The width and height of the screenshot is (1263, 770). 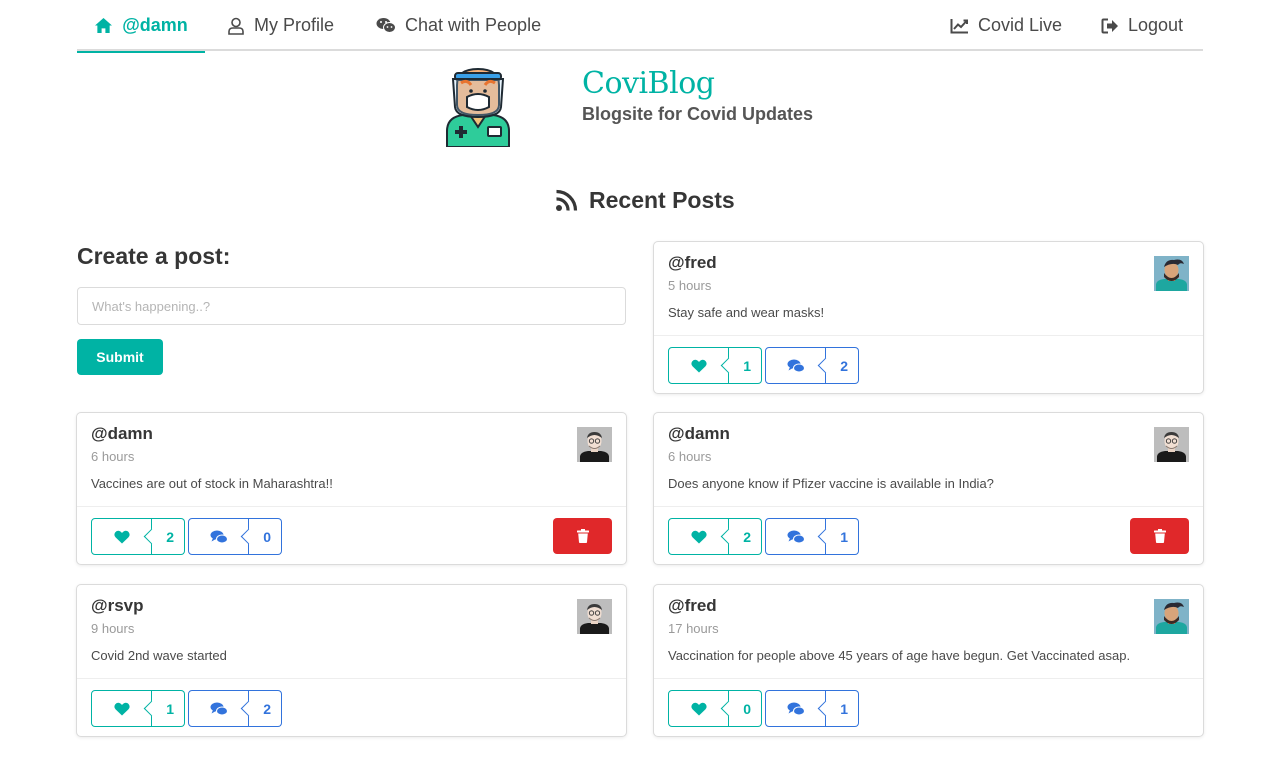 I want to click on post-actions: 01, so click(x=763, y=708).